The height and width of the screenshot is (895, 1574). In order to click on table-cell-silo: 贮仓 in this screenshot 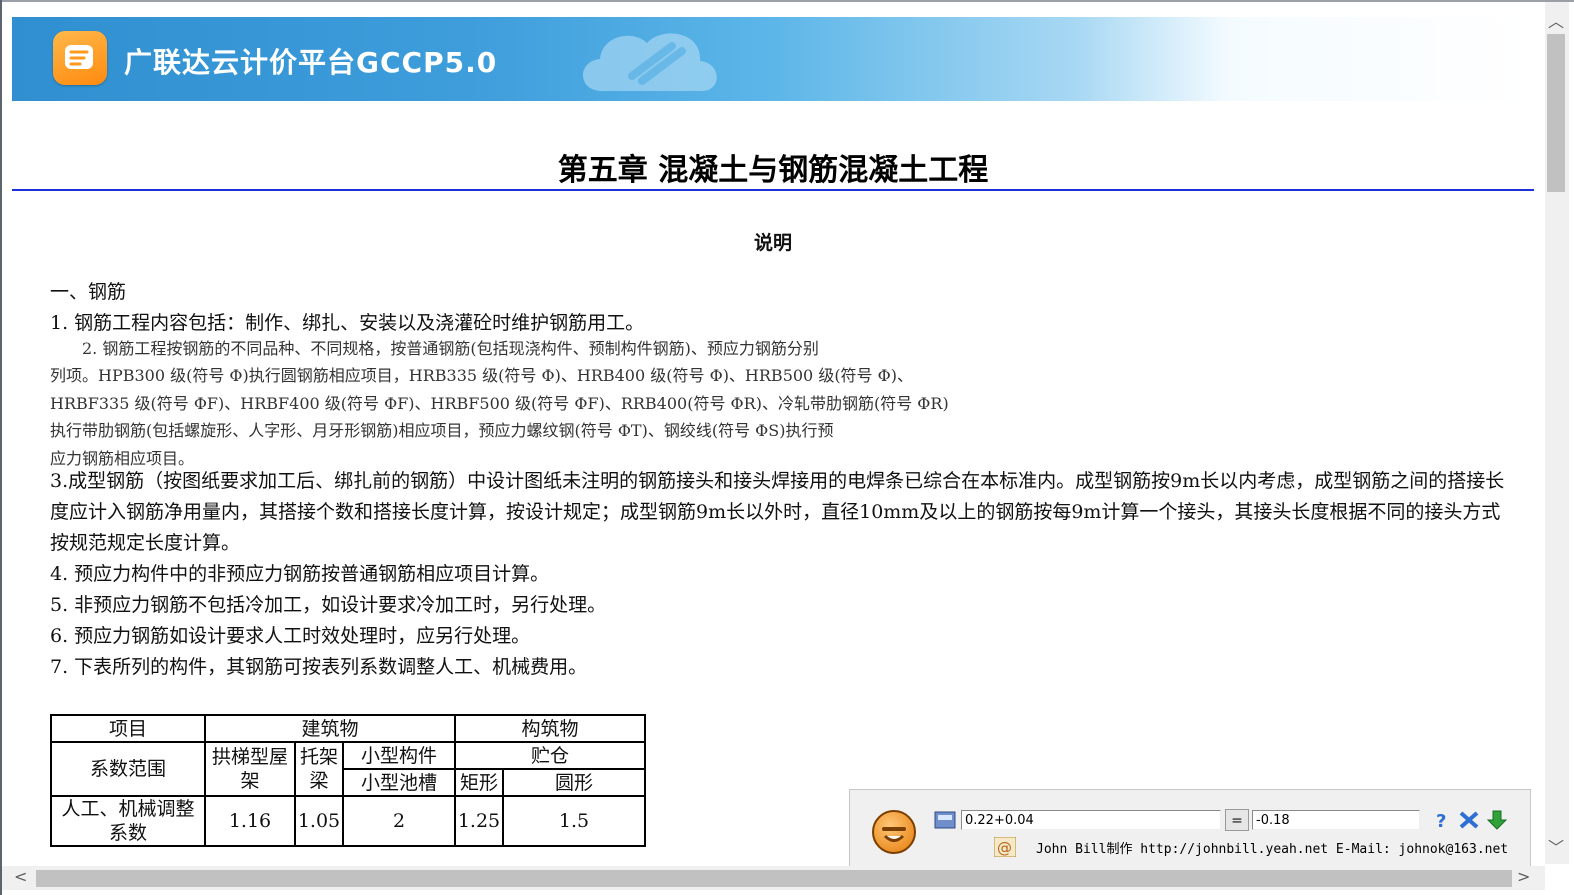, I will do `click(550, 755)`.